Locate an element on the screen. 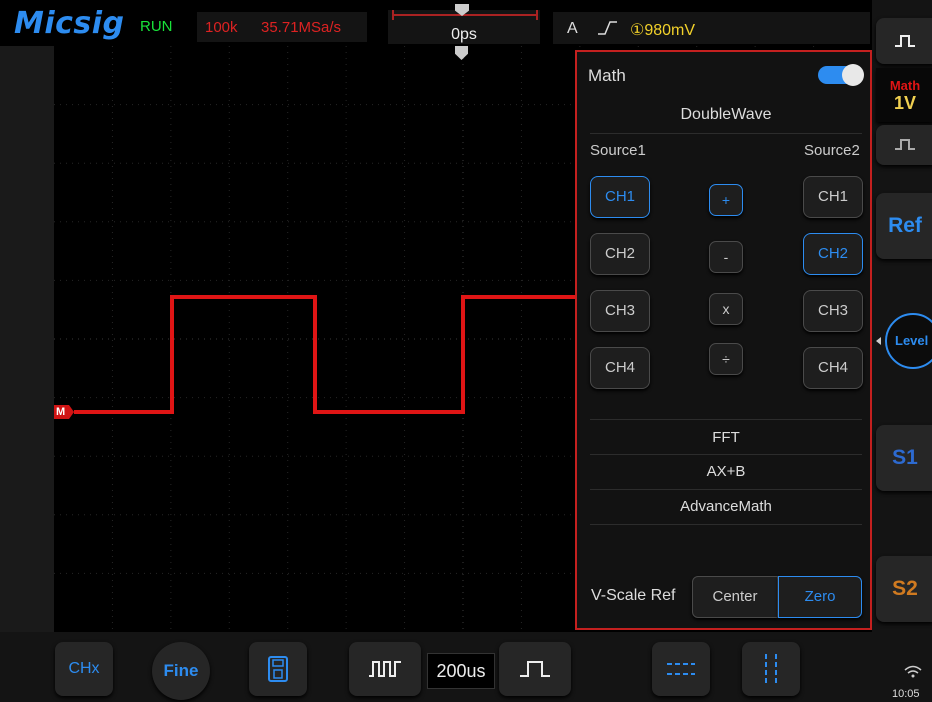  math-enable-toggle is located at coordinates (841, 75).